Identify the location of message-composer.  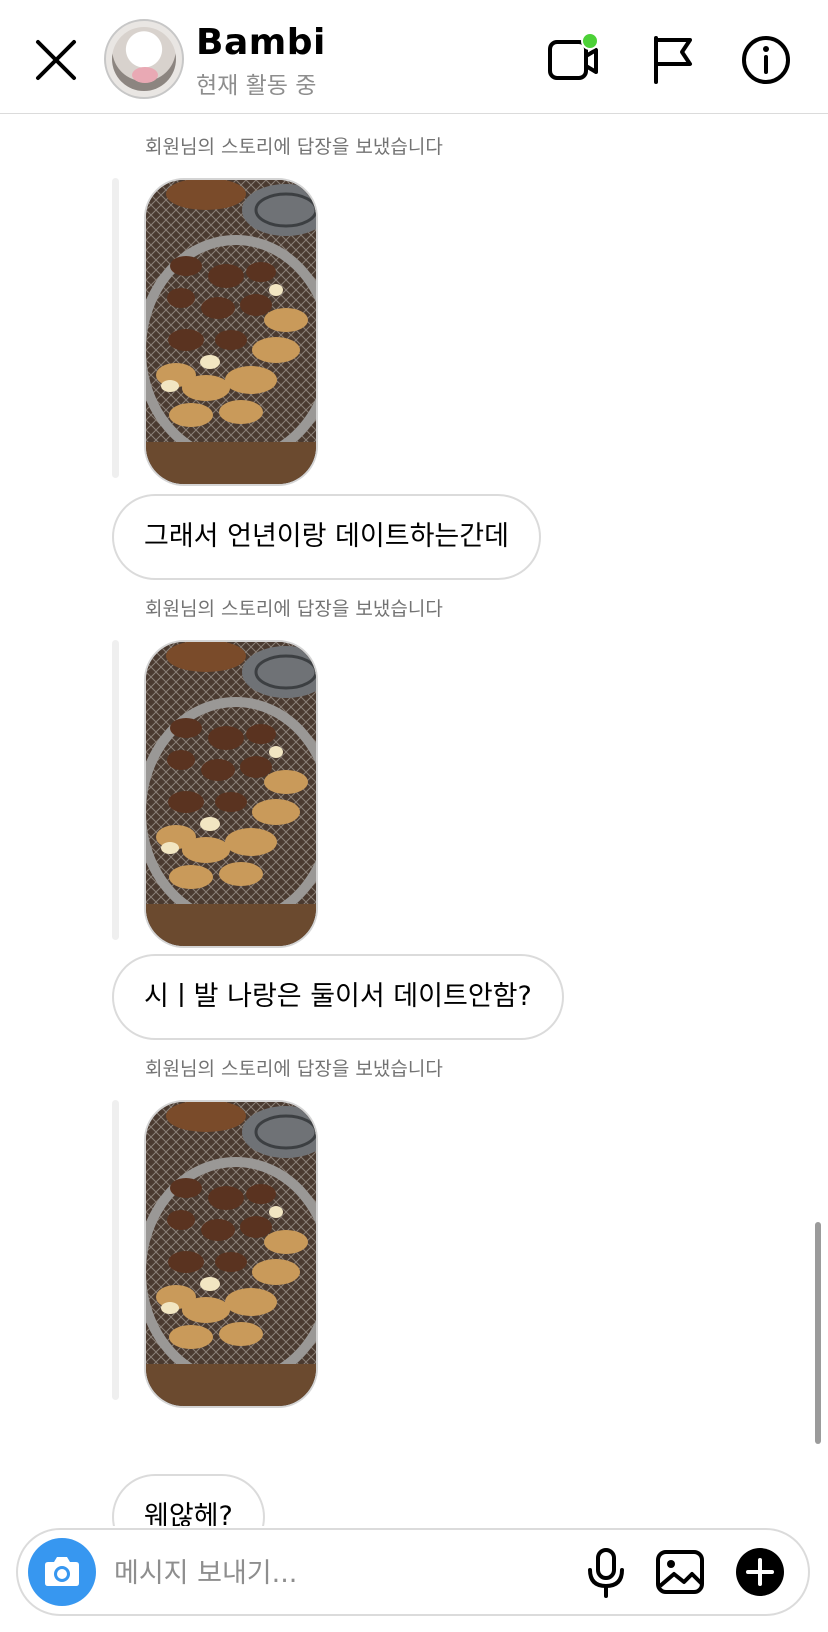
(413, 1572).